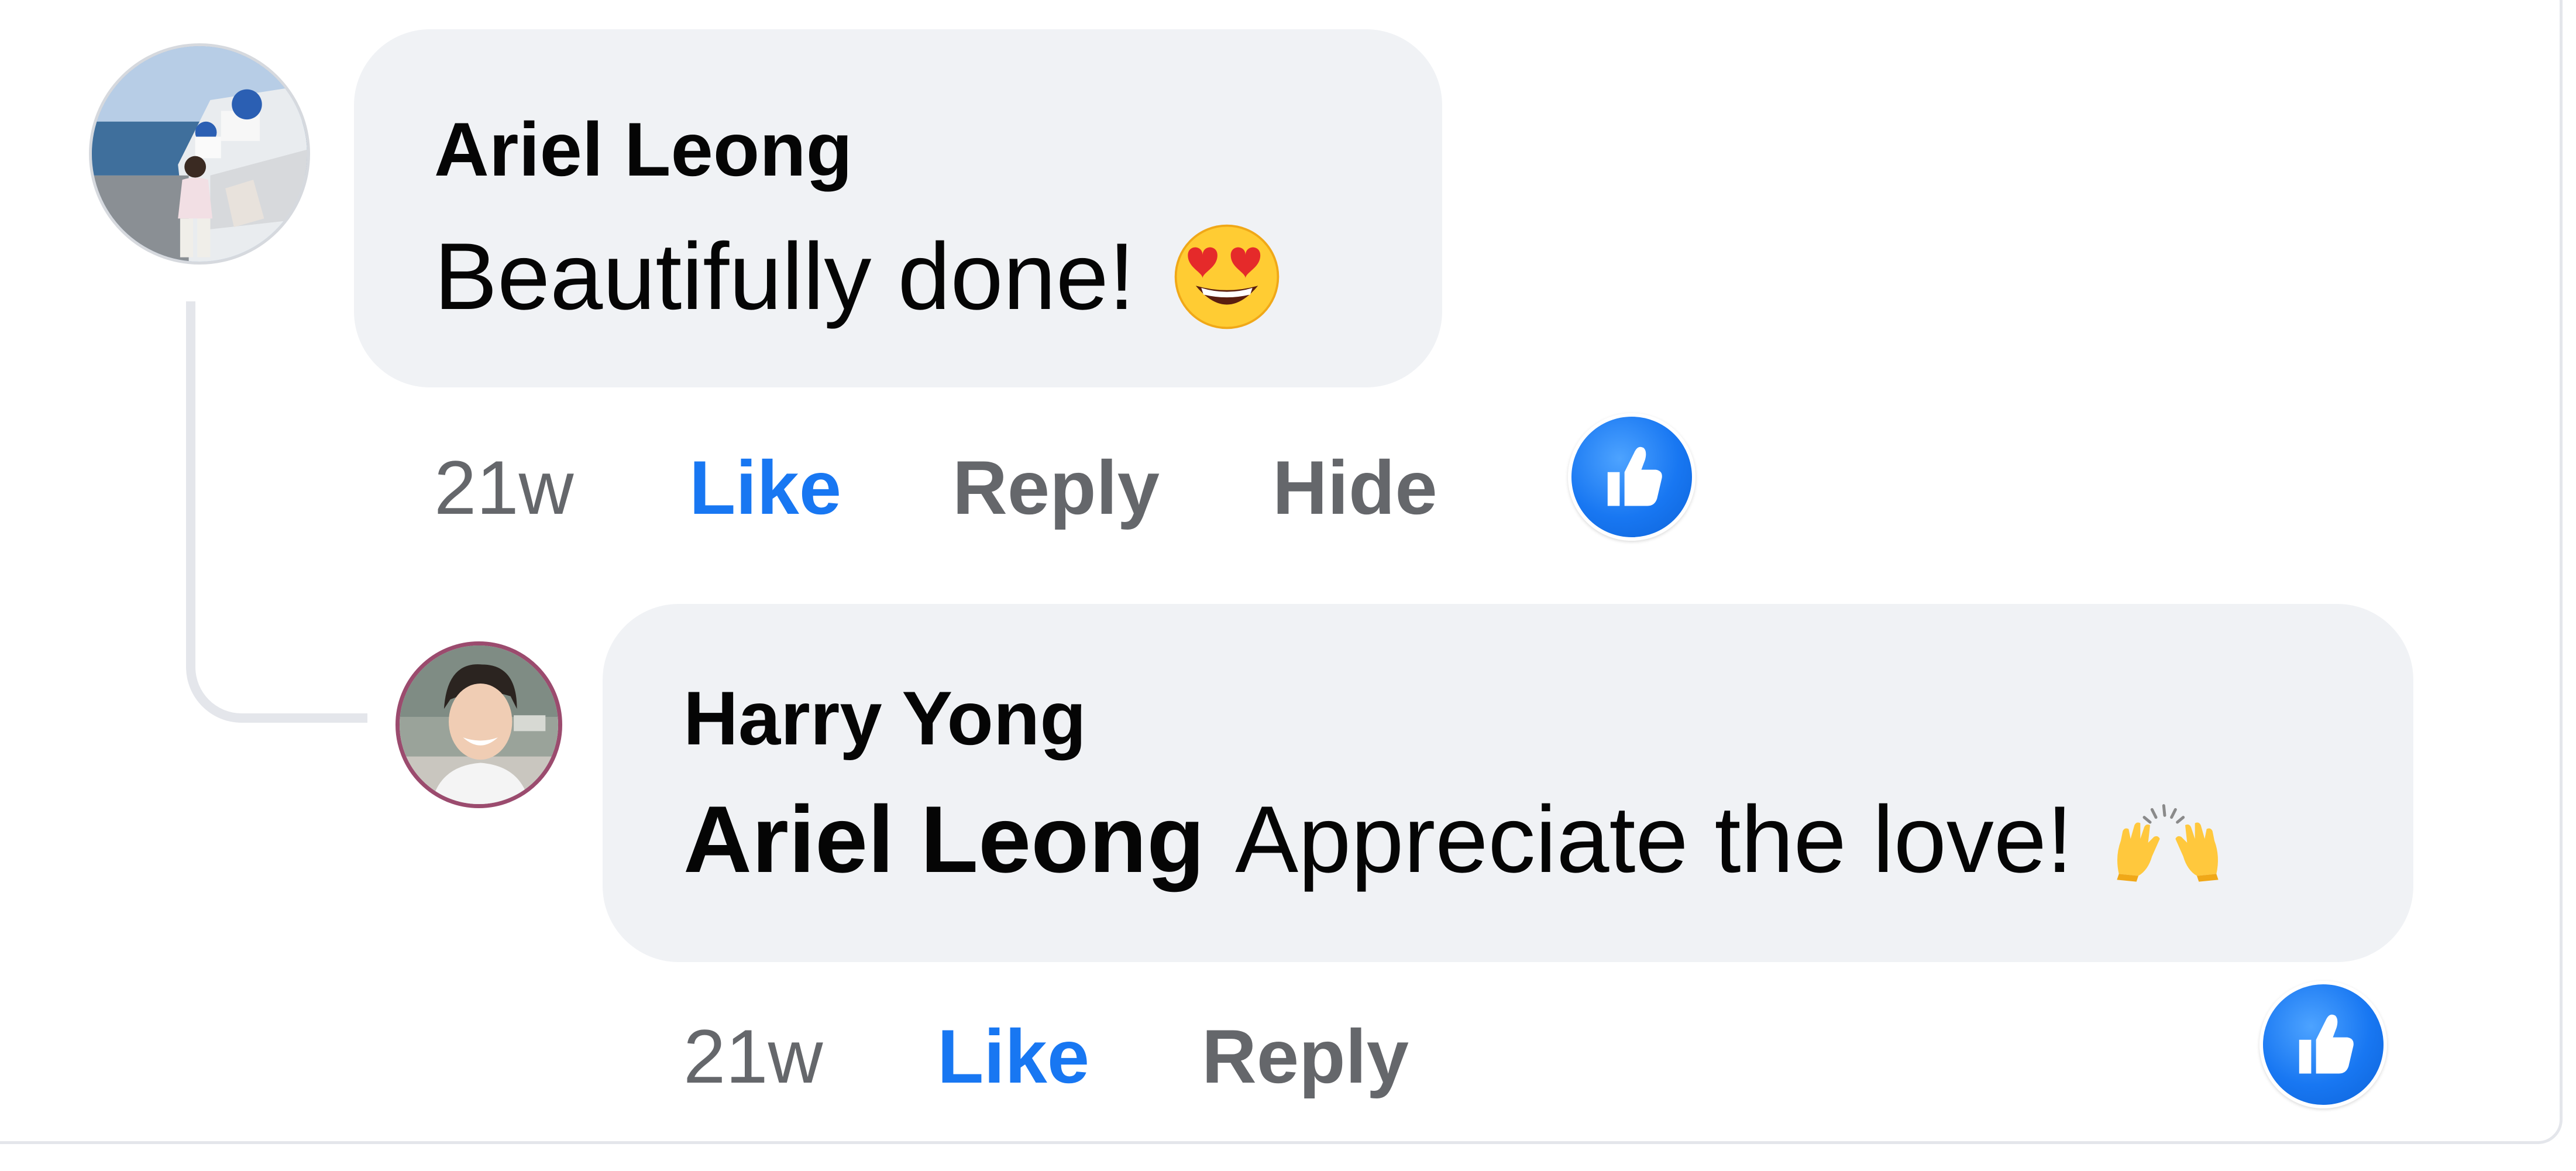 This screenshot has width=2576, height=1171. Describe the element at coordinates (898, 208) in the screenshot. I see `comment-bubble` at that location.